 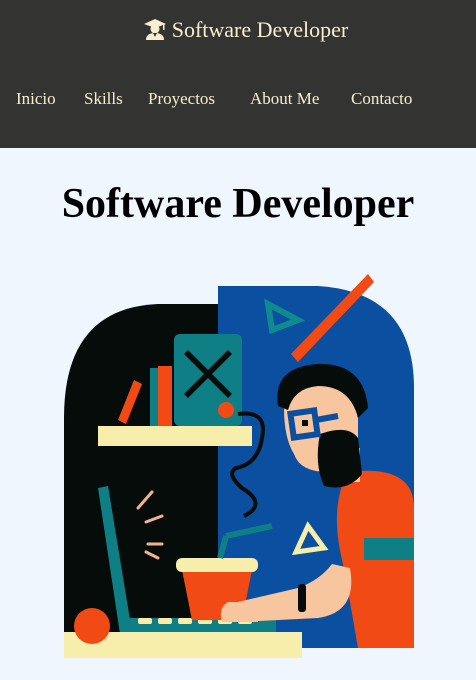 What do you see at coordinates (260, 29) in the screenshot?
I see `brand-text: Software Developer` at bounding box center [260, 29].